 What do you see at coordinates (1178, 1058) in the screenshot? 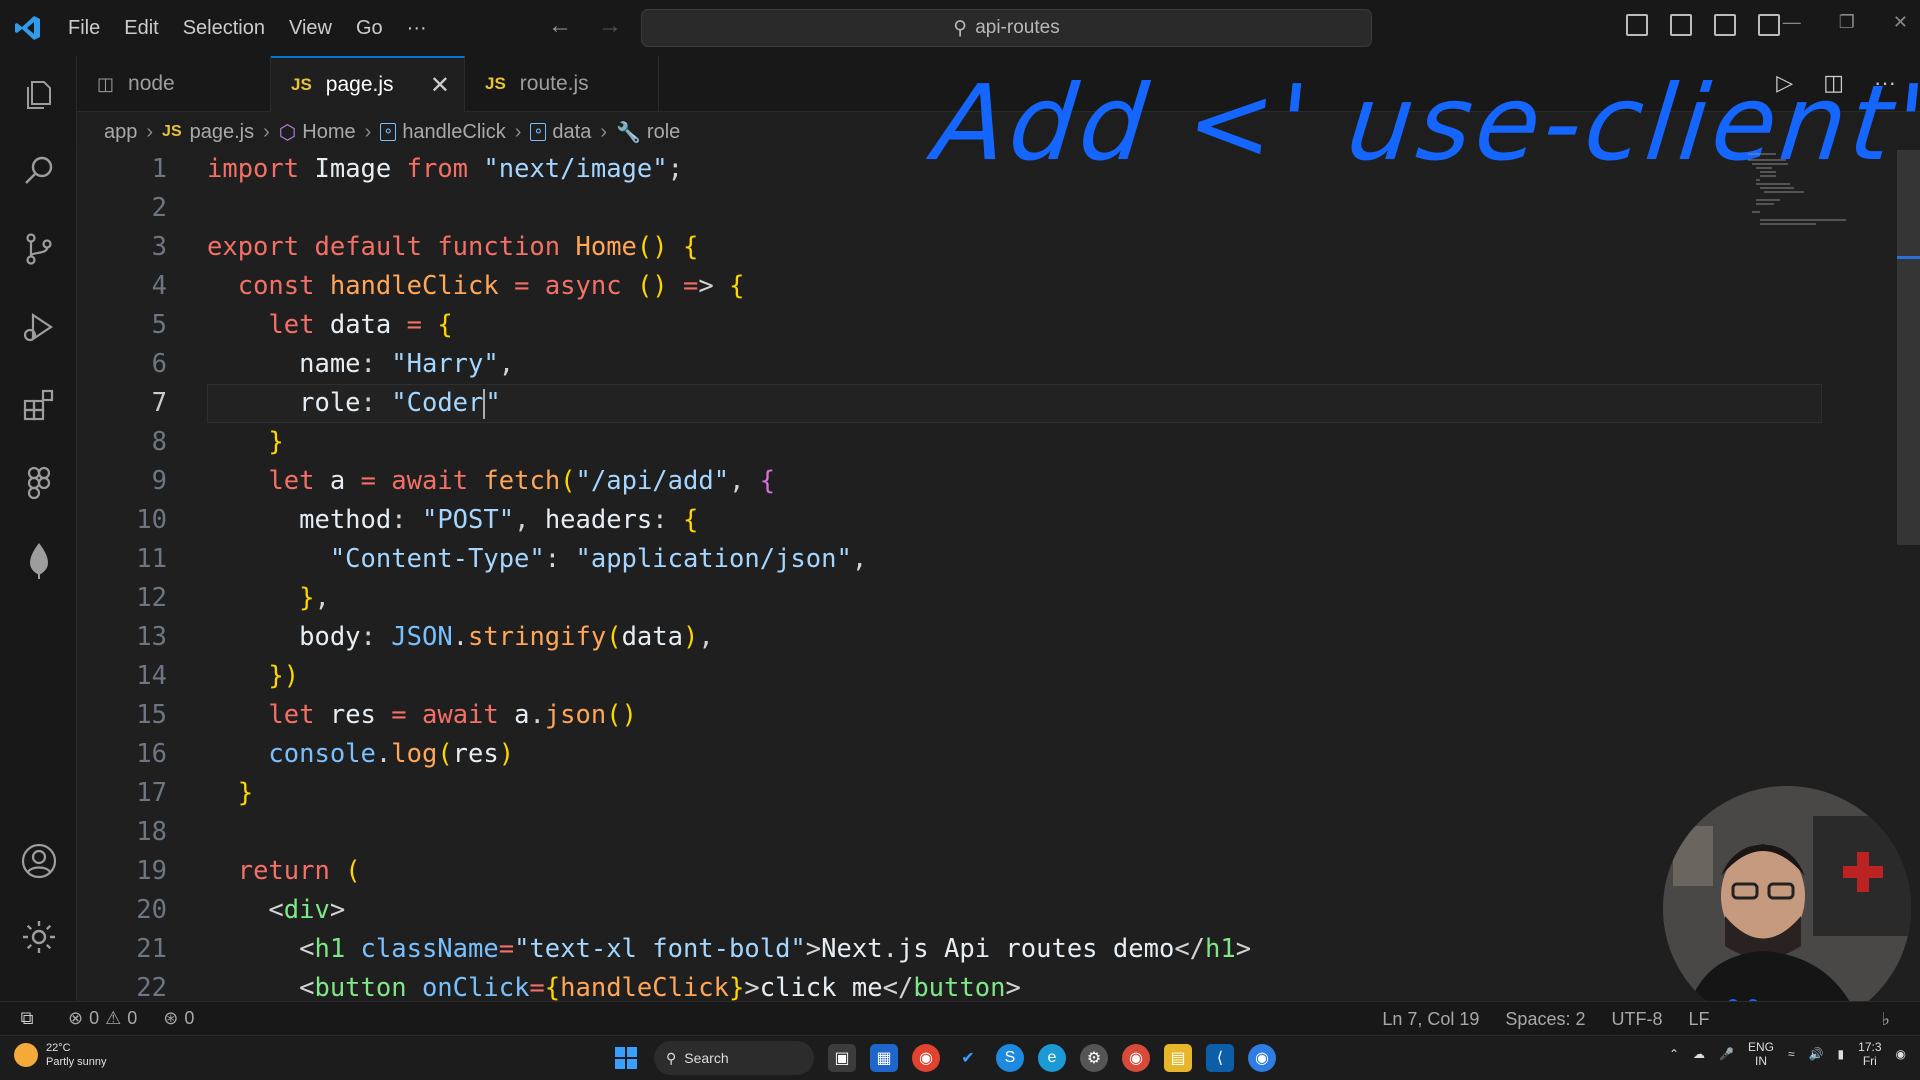
I see `file-explorer-icon: ▤` at bounding box center [1178, 1058].